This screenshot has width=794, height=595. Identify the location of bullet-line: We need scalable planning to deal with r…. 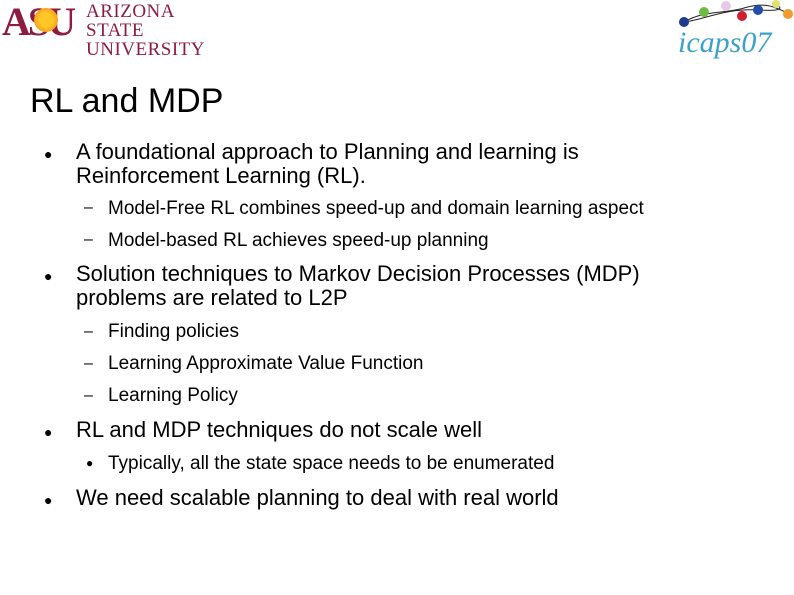
(317, 497).